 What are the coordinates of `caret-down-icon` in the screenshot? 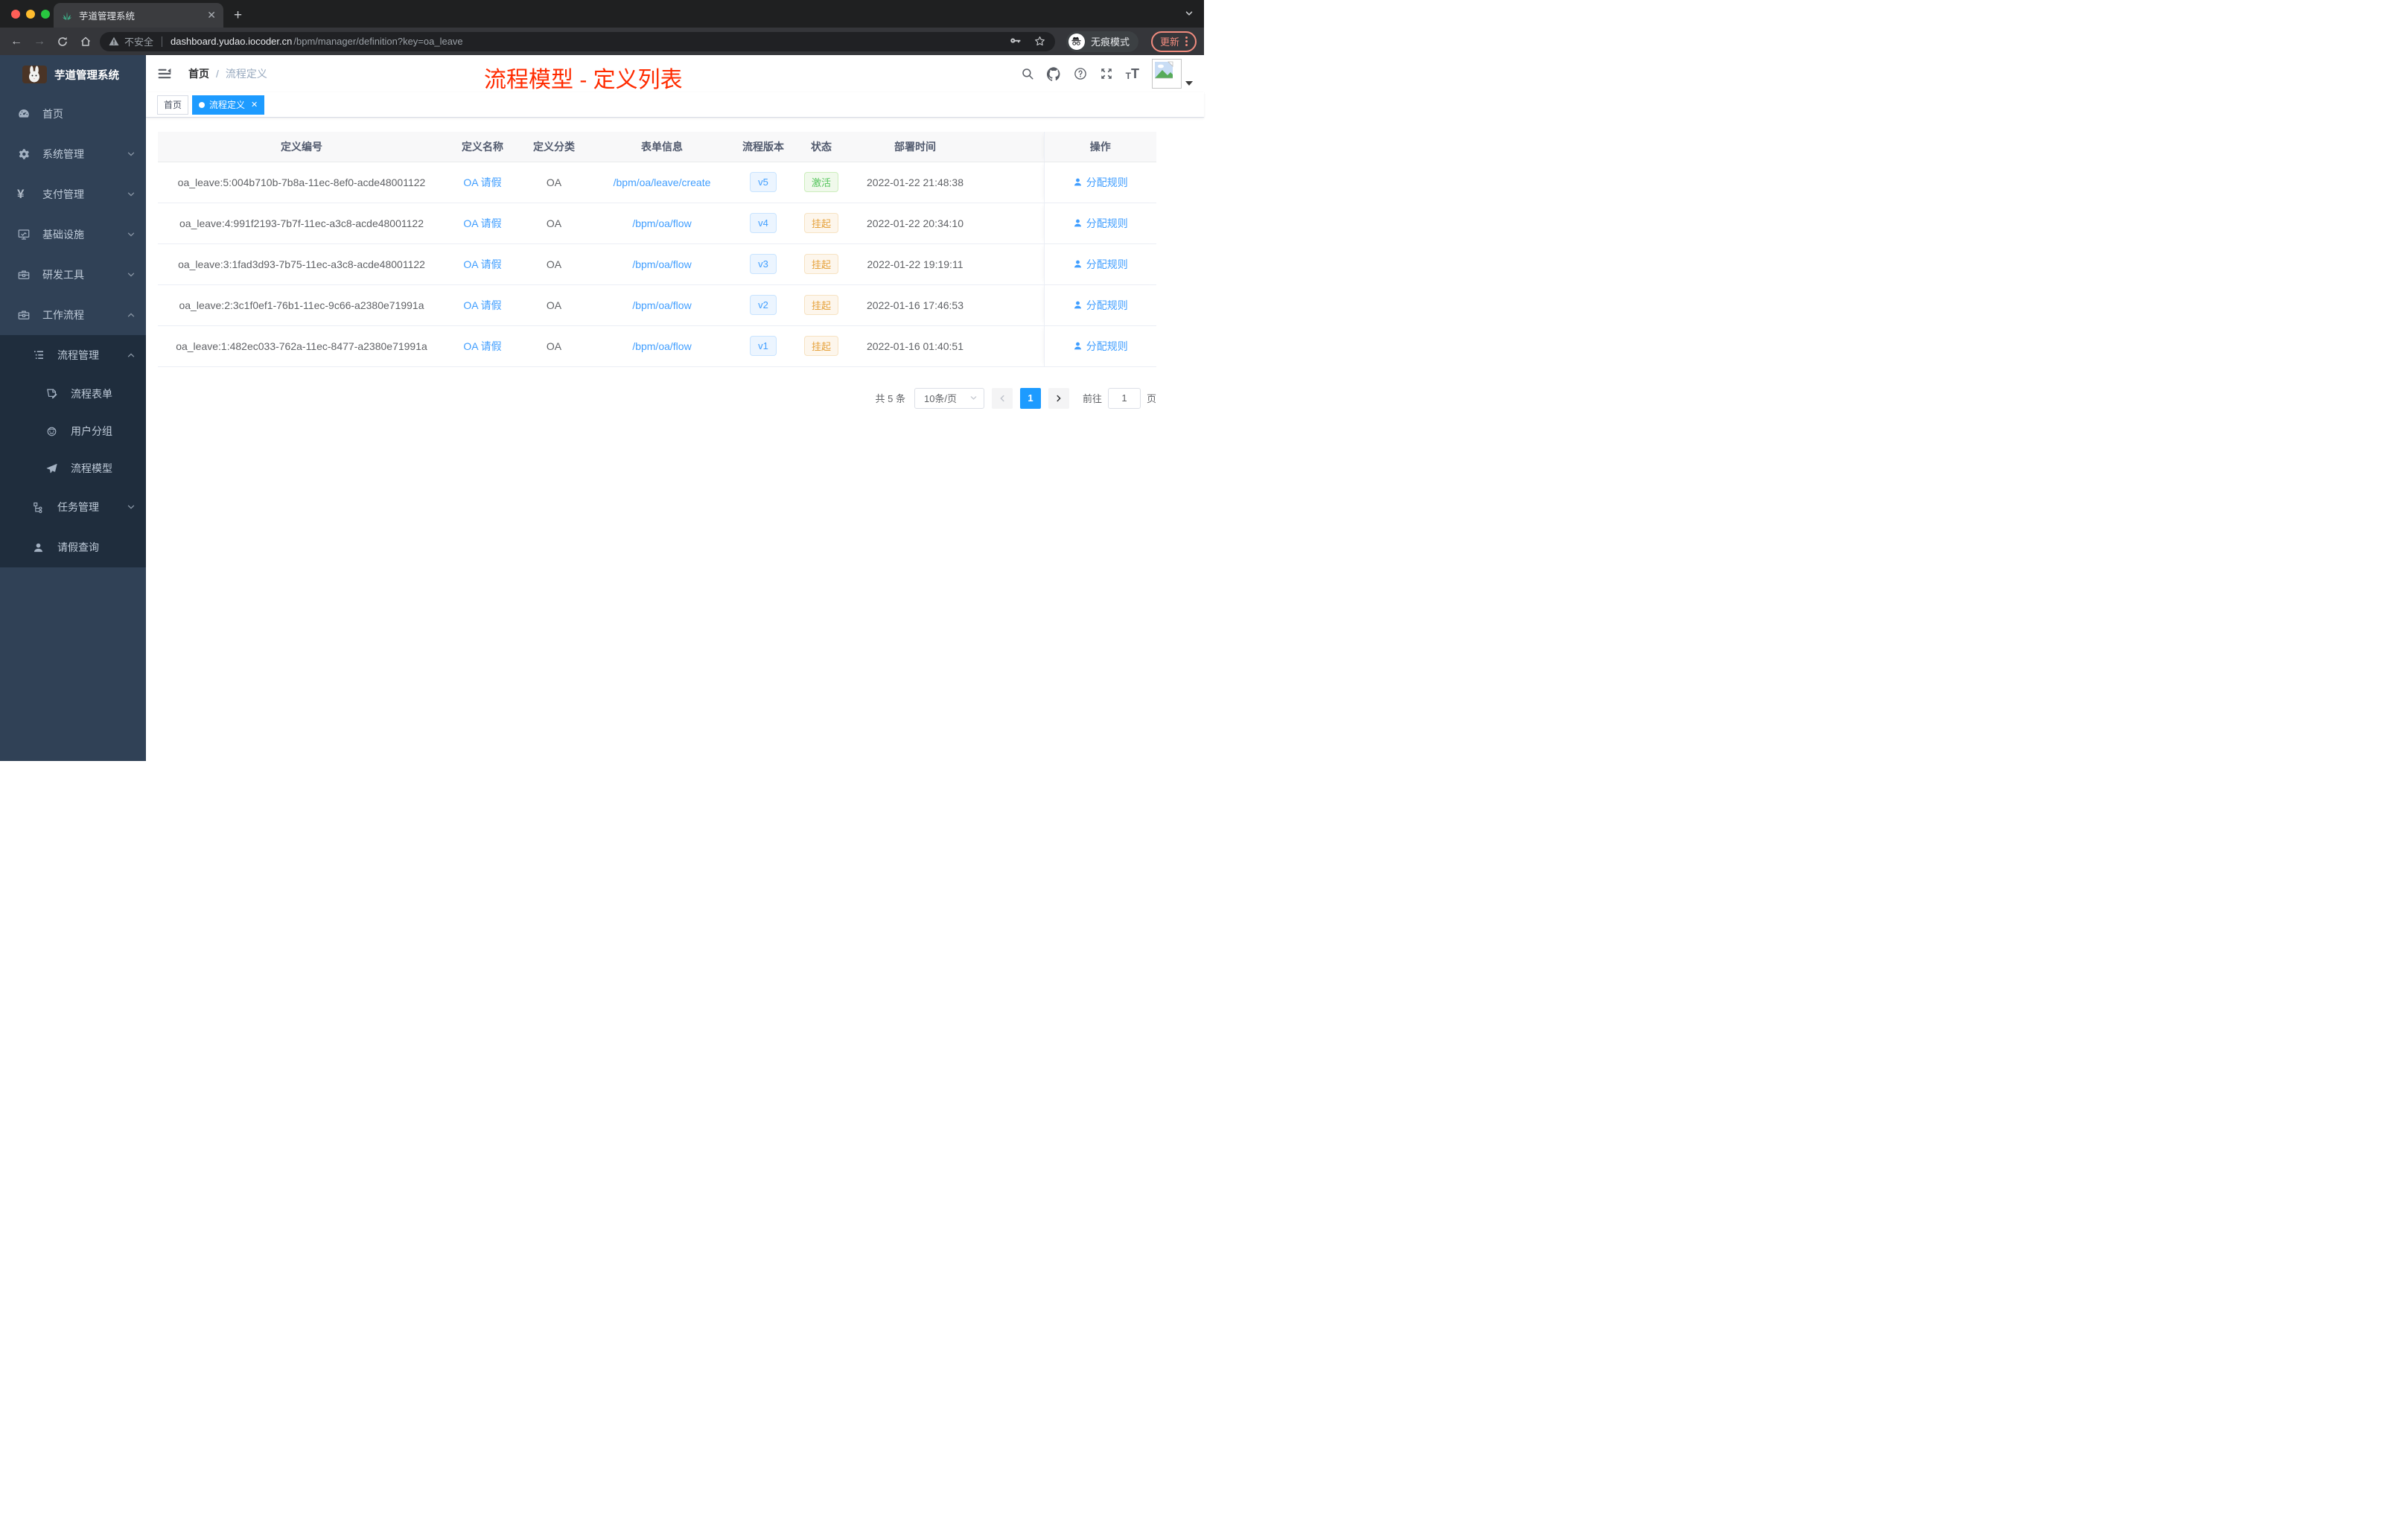 It's located at (1189, 83).